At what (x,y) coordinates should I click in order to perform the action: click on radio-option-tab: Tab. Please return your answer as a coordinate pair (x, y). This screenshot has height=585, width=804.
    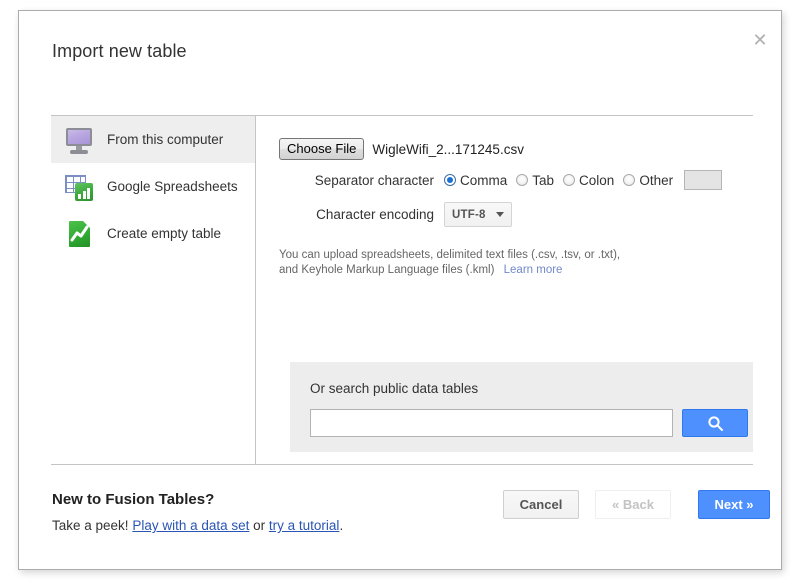
    Looking at the image, I should click on (535, 180).